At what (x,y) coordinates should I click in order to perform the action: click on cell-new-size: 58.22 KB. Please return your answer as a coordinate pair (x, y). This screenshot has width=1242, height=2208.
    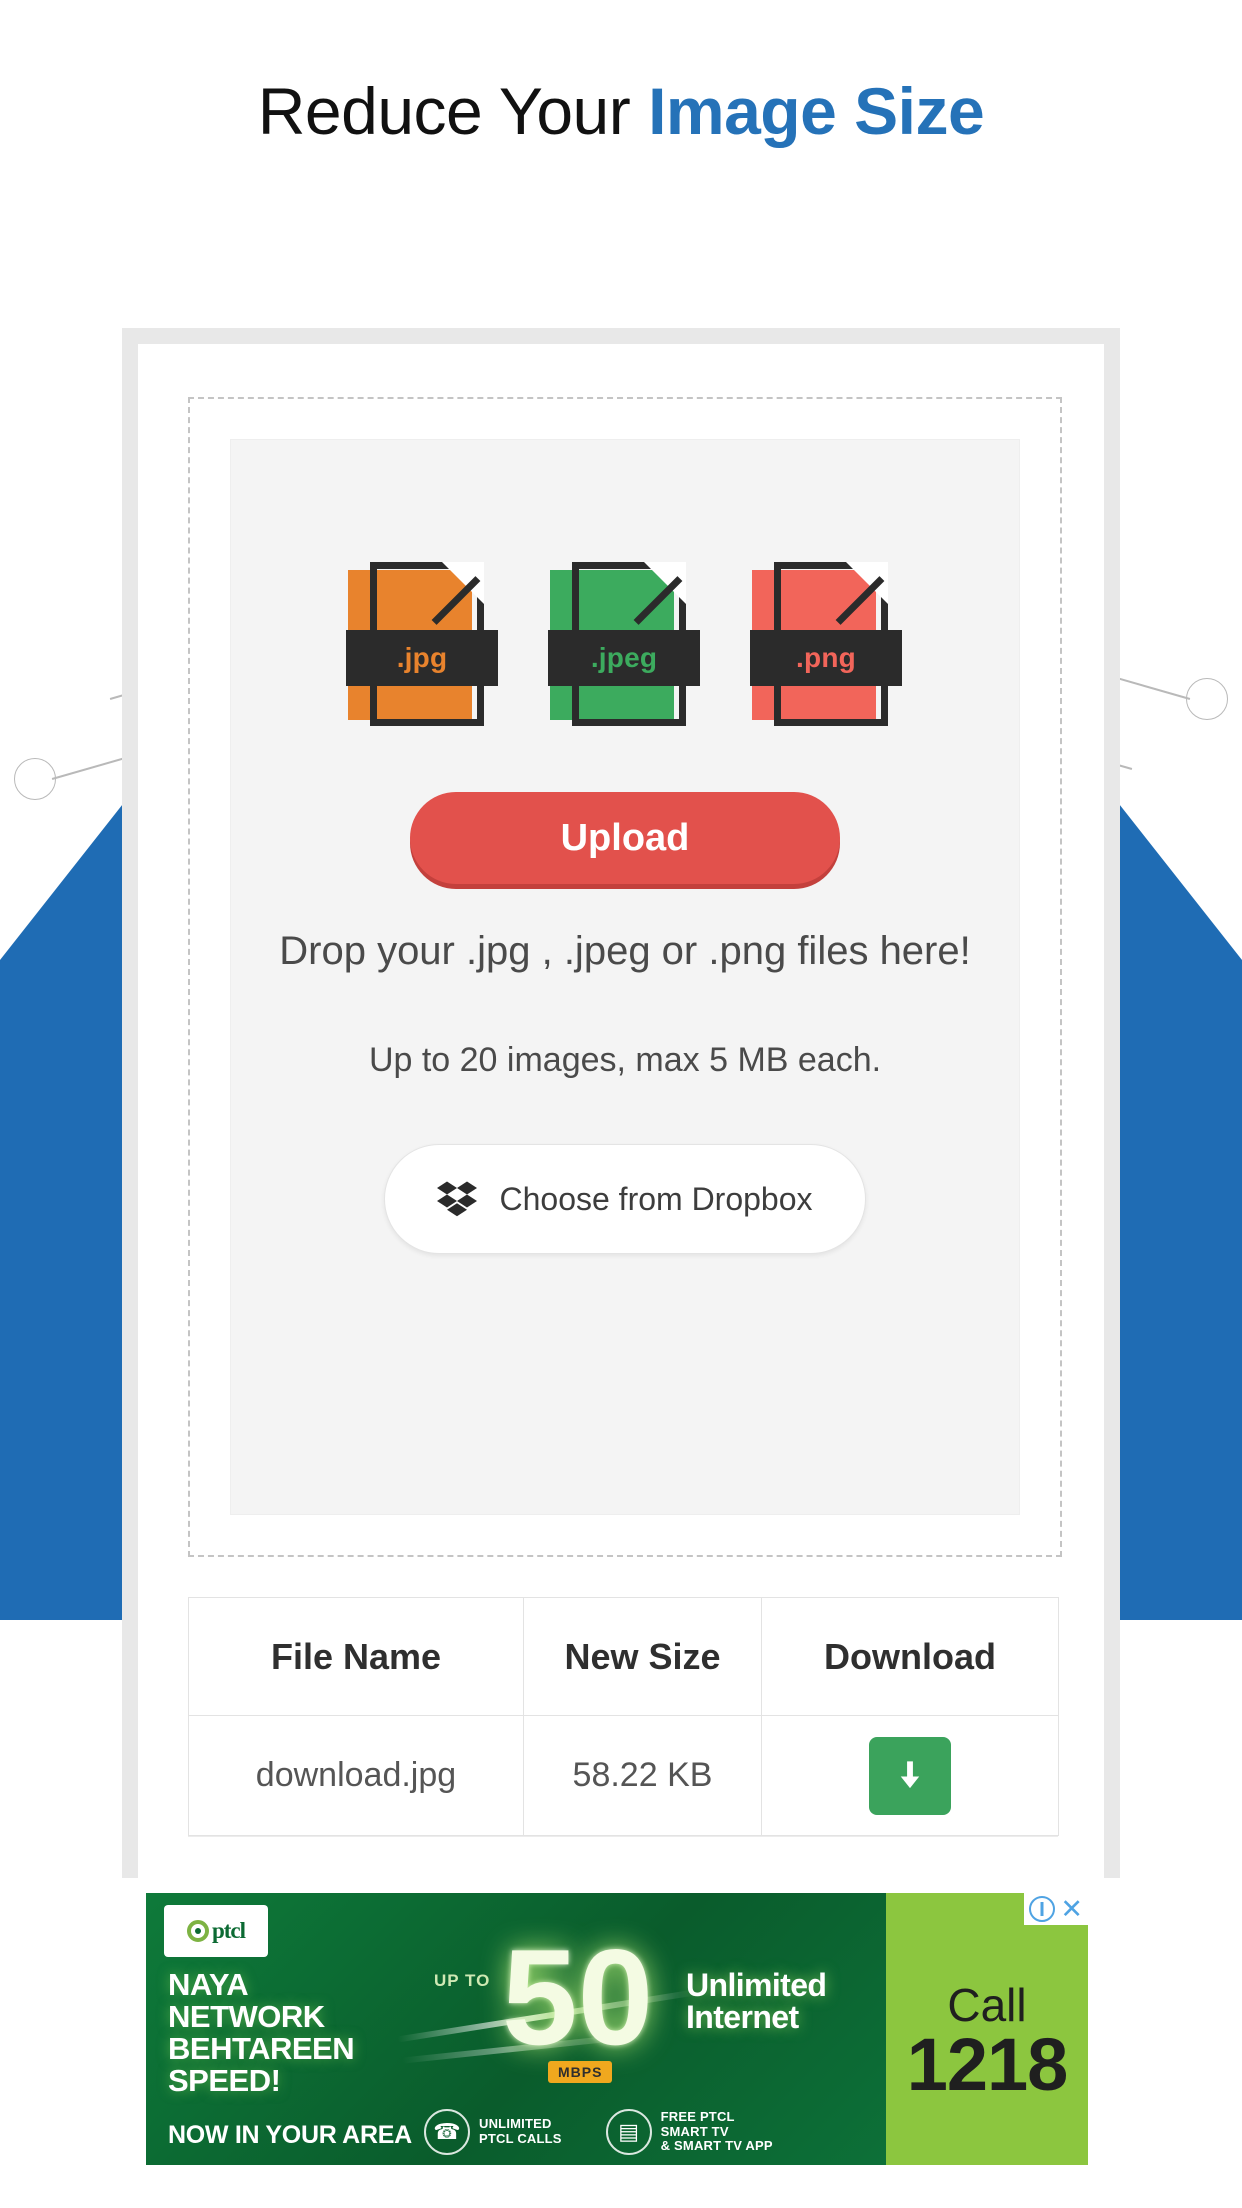
    Looking at the image, I should click on (642, 1775).